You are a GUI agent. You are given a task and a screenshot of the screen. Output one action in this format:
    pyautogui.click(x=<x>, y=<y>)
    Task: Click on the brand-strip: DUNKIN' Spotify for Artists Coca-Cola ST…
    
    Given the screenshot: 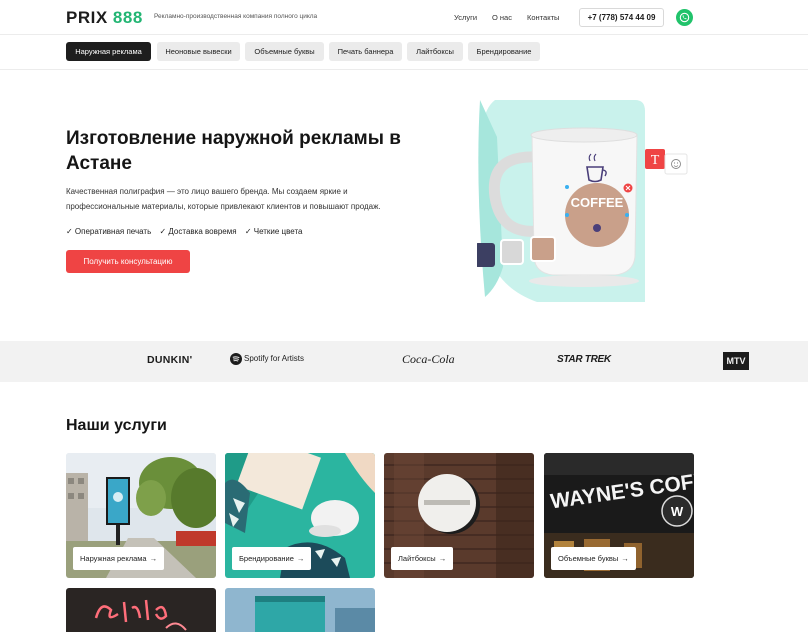 What is the action you would take?
    pyautogui.click(x=404, y=361)
    